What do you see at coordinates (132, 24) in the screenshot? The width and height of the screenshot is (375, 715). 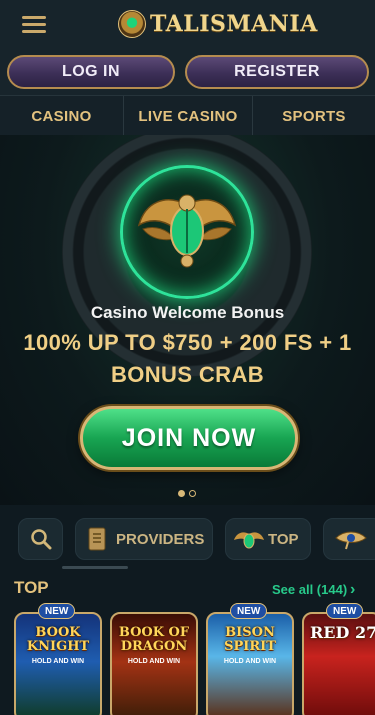 I see `scarab-logo-icon` at bounding box center [132, 24].